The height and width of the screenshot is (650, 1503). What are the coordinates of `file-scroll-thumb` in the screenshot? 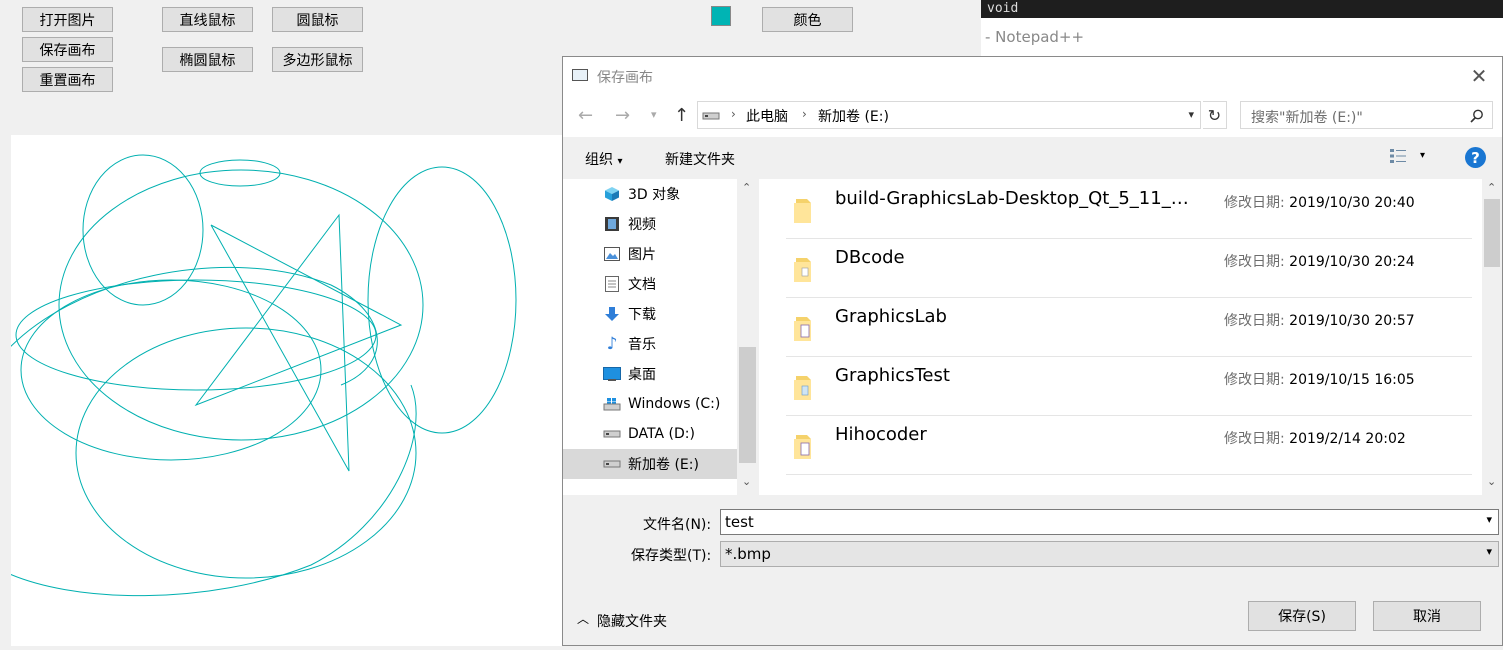 It's located at (1492, 233).